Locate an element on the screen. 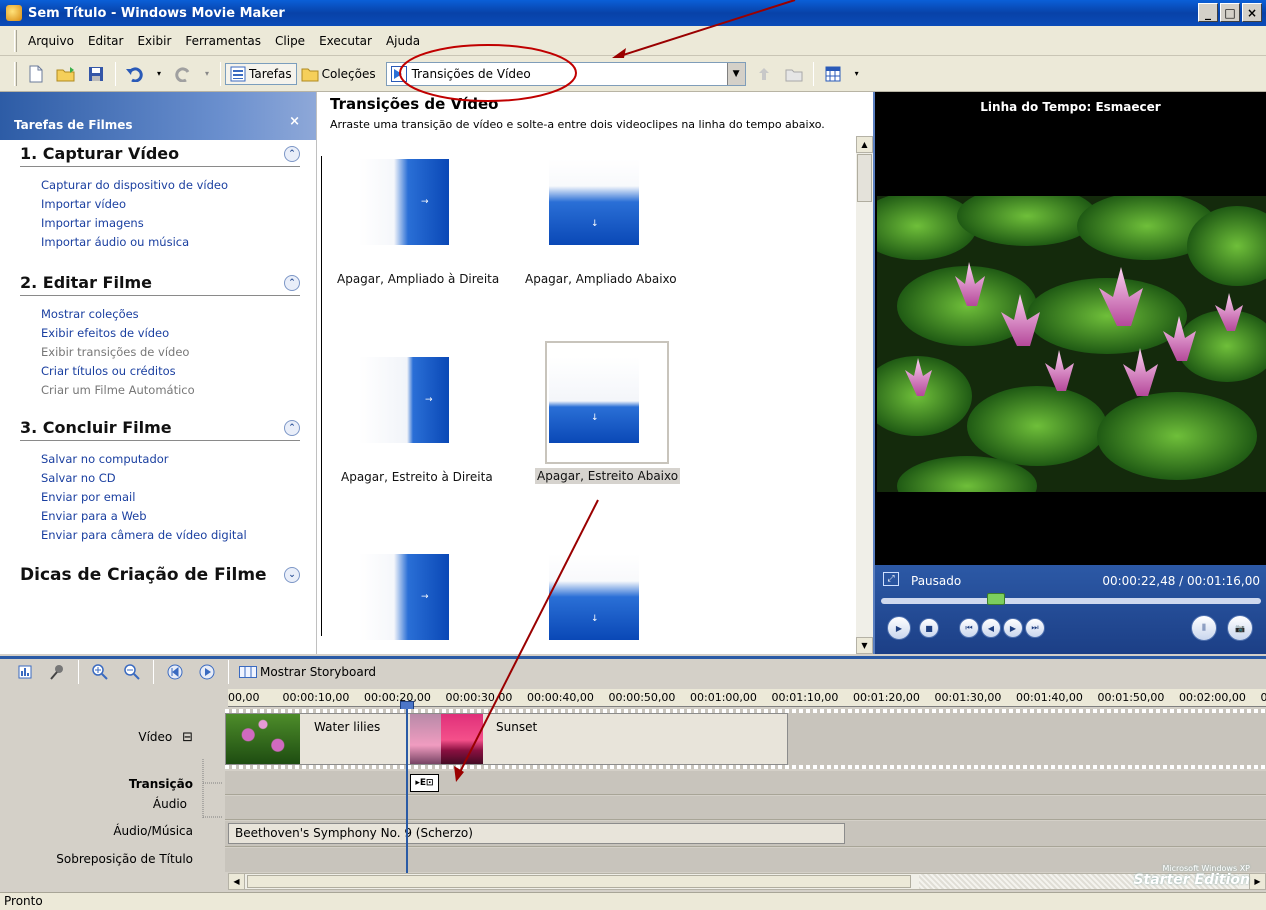 This screenshot has height=910, width=1266. hscroll-thumb is located at coordinates (579, 881).